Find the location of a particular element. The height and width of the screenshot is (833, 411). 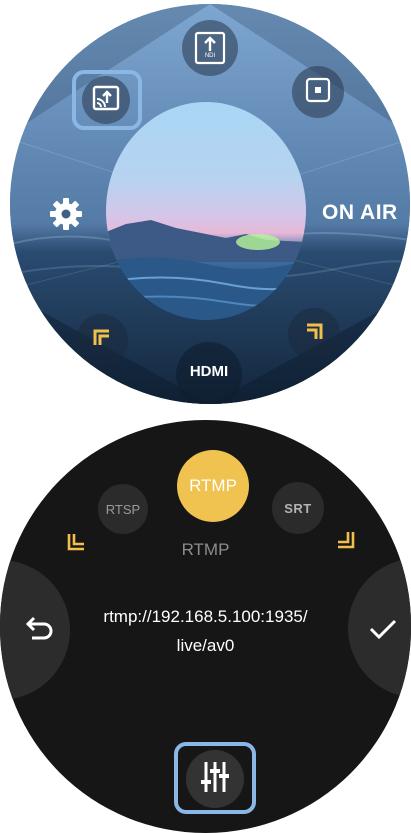

sliders-icon is located at coordinates (215, 779).